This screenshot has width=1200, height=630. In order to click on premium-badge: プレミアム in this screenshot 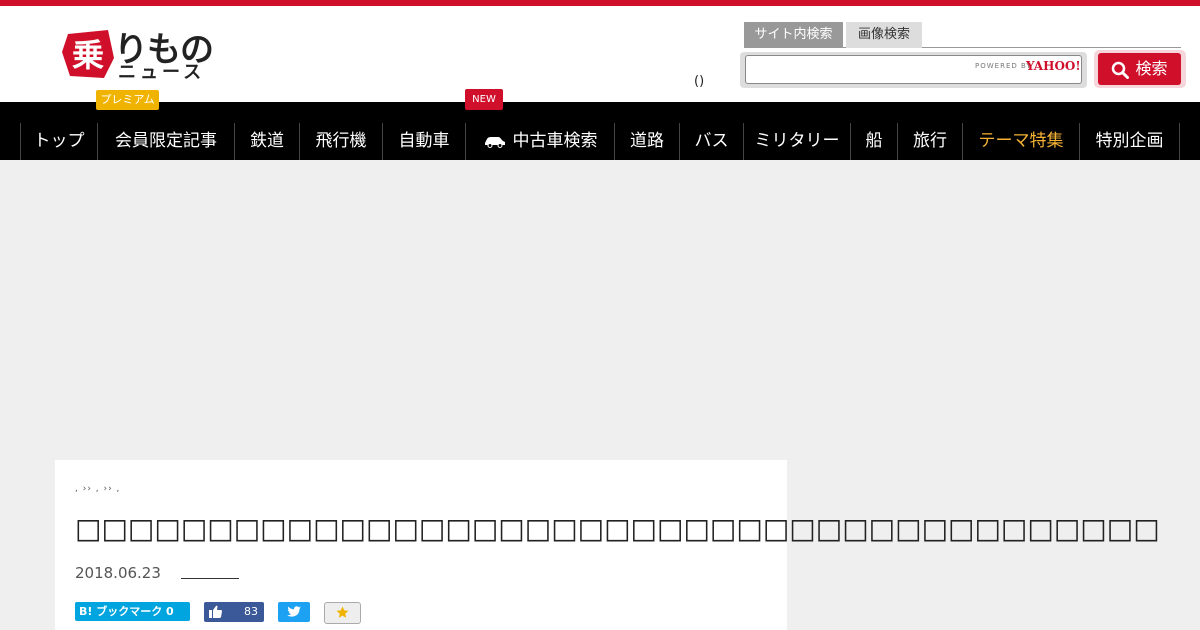, I will do `click(127, 100)`.